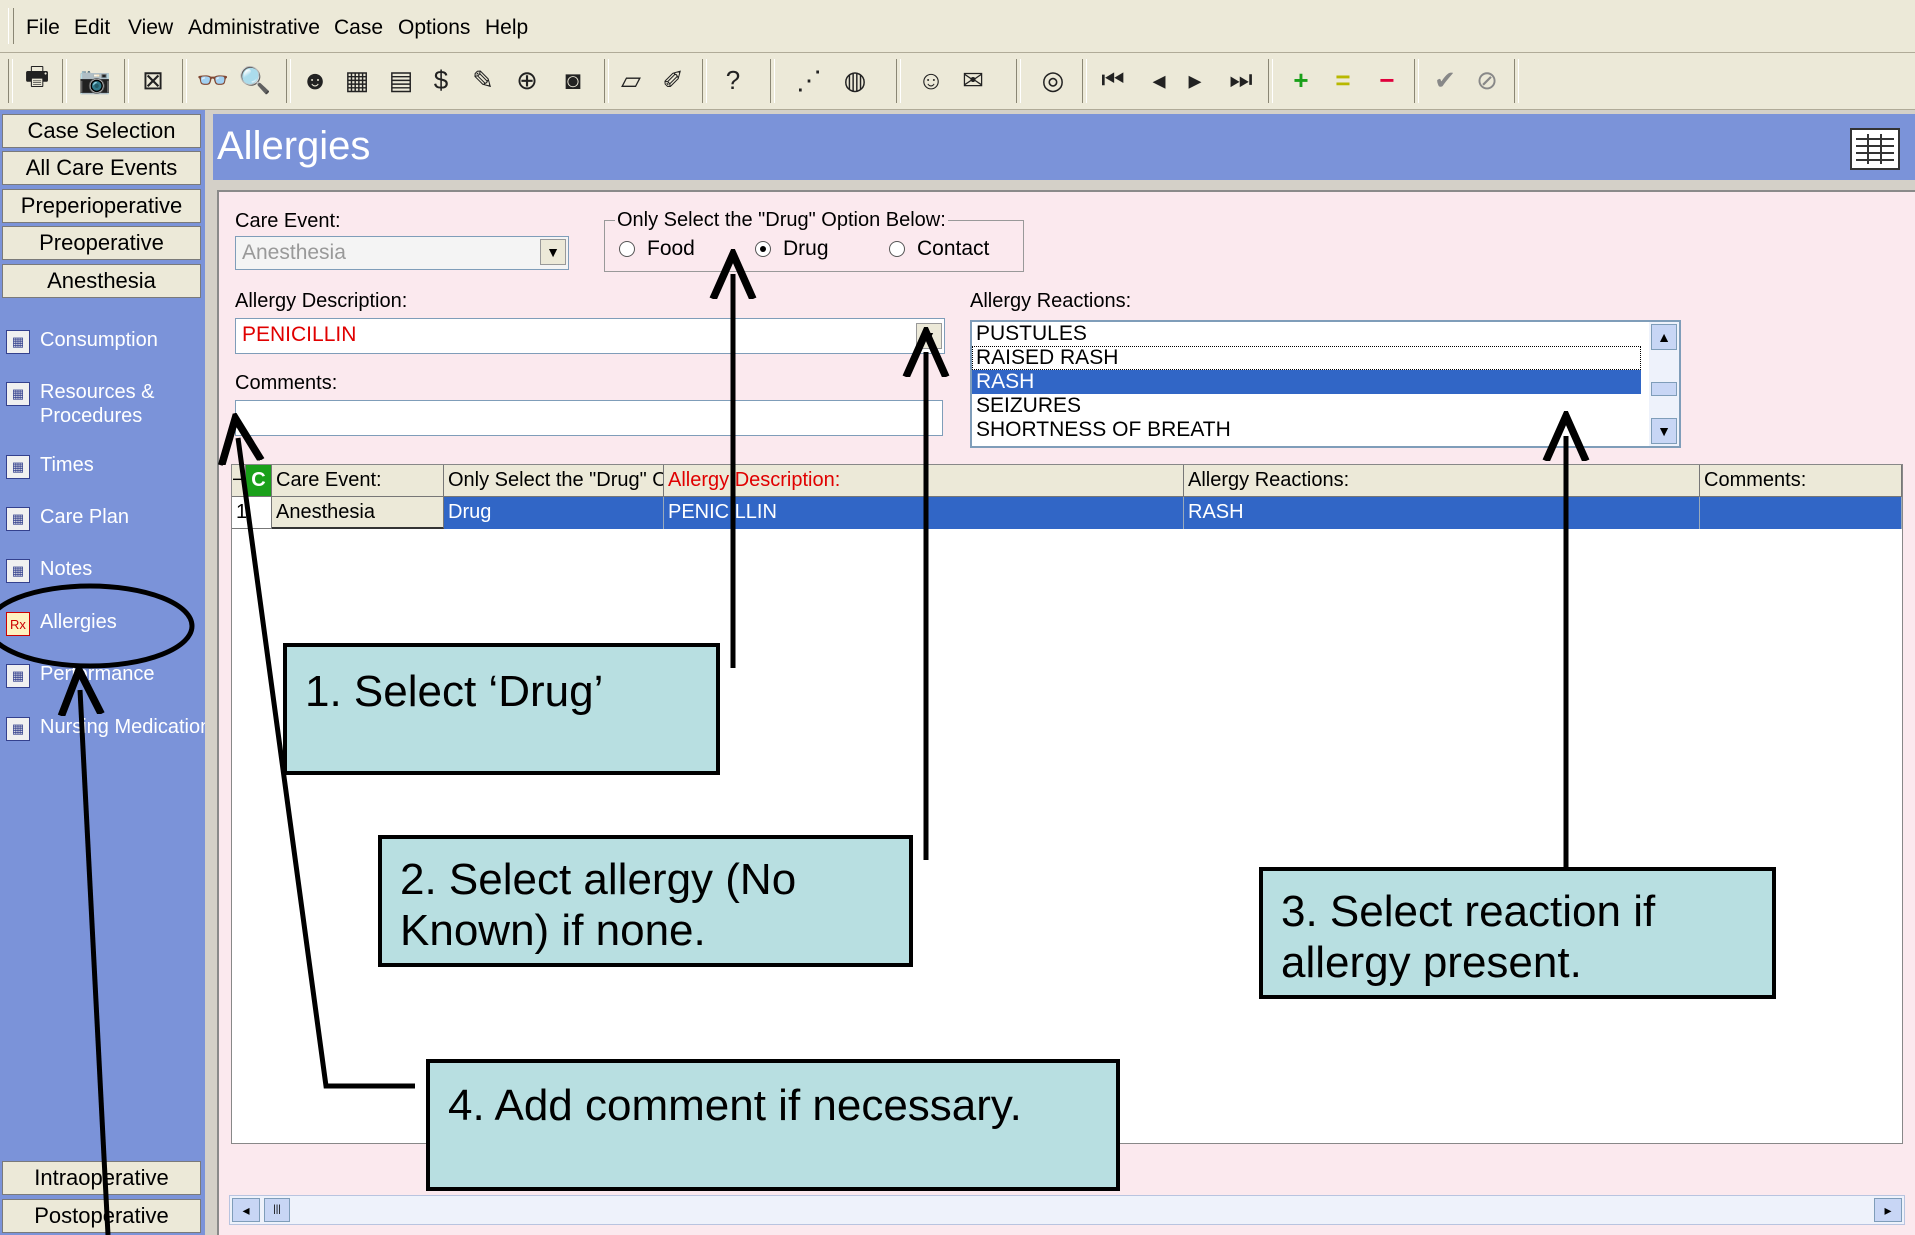  I want to click on column-chooser-icon: C, so click(259, 481).